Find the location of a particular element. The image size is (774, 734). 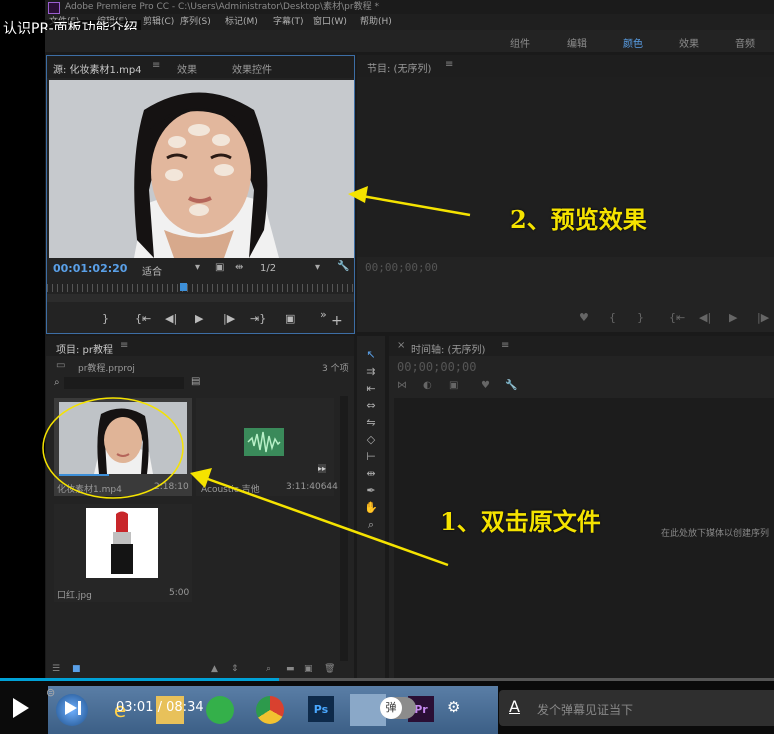

next-button is located at coordinates (73, 708).